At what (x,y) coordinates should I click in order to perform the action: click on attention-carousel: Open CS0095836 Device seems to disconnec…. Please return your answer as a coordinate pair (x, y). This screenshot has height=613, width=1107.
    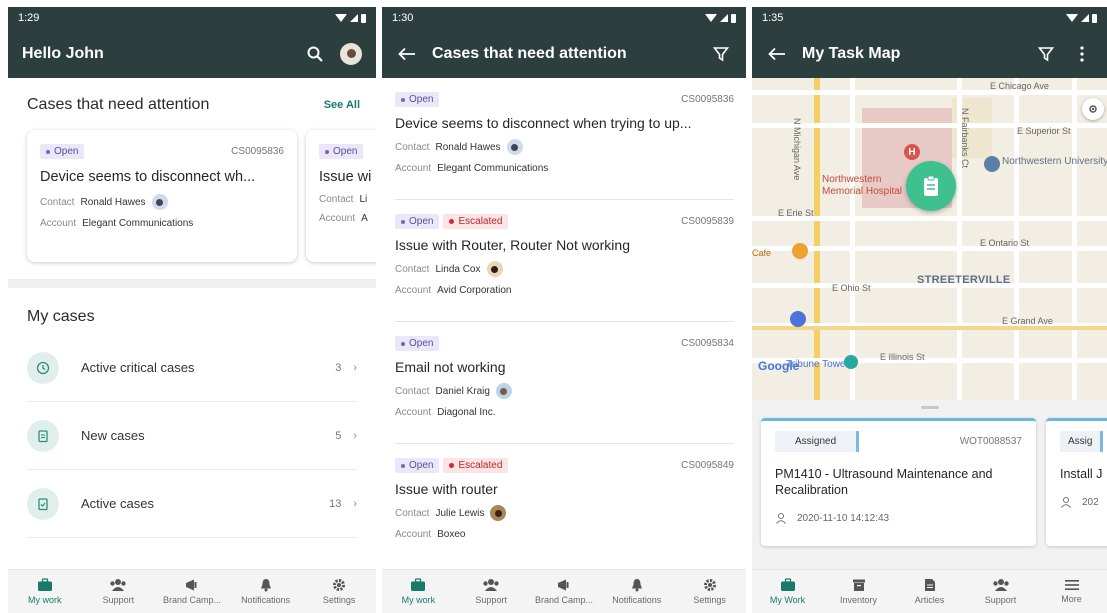
    Looking at the image, I should click on (192, 199).